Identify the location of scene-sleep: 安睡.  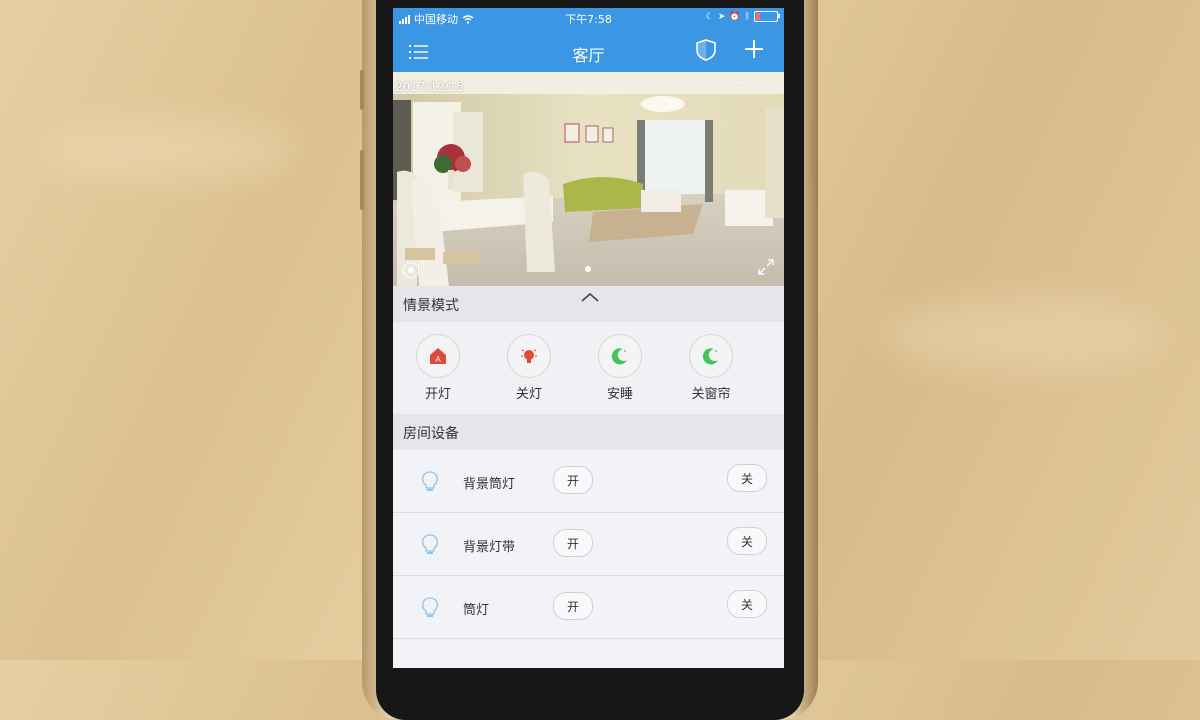
(620, 368).